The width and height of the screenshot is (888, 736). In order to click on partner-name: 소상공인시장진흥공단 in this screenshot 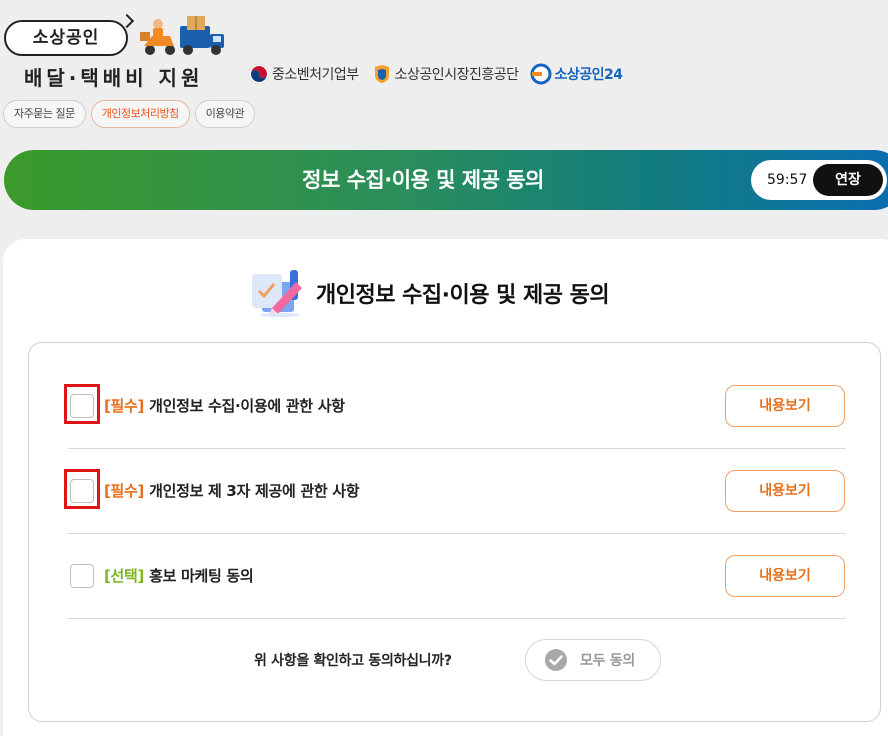, I will do `click(456, 75)`.